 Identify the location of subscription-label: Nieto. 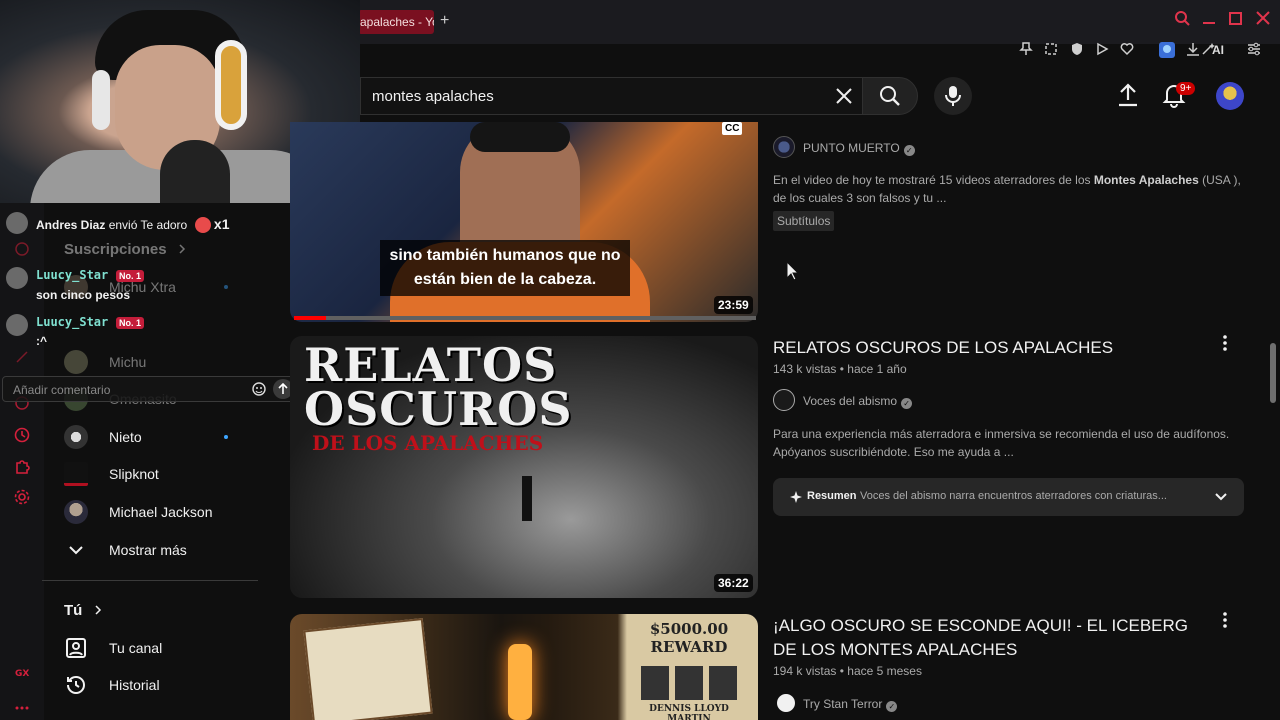
(125, 437).